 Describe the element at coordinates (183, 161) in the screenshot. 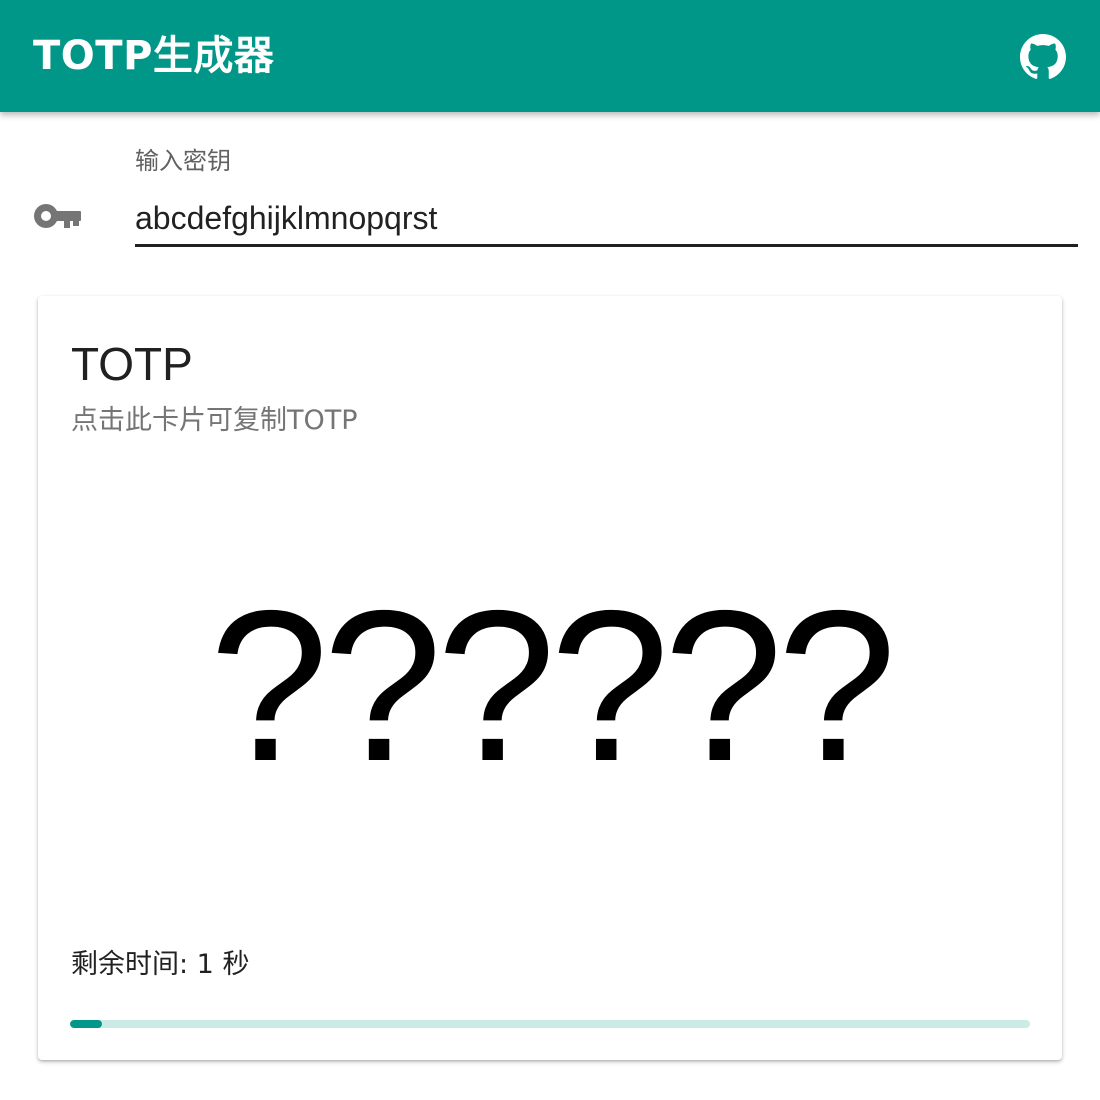

I see `secret-field-label: 输入密钥` at that location.